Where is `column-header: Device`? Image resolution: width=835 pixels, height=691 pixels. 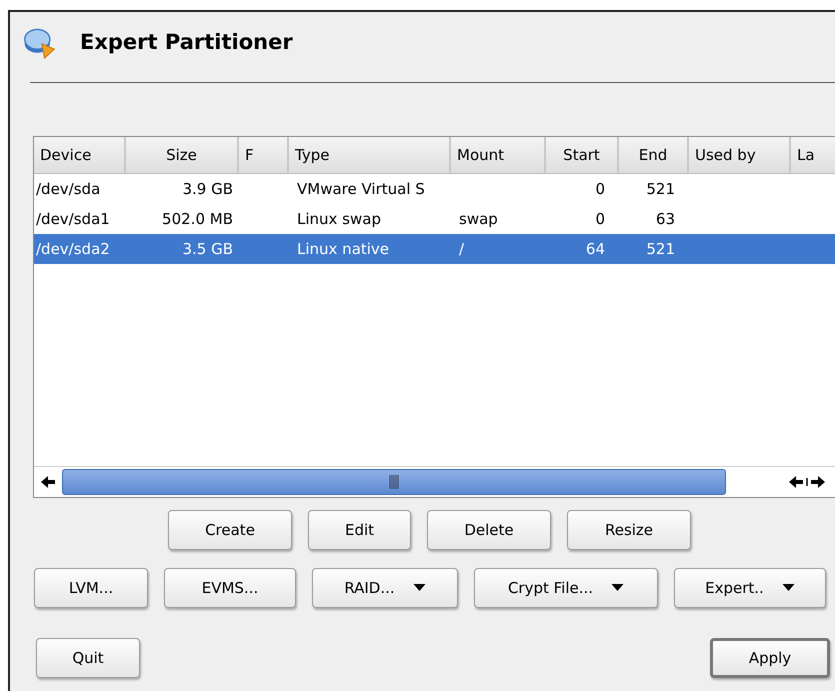
column-header: Device is located at coordinates (80, 155).